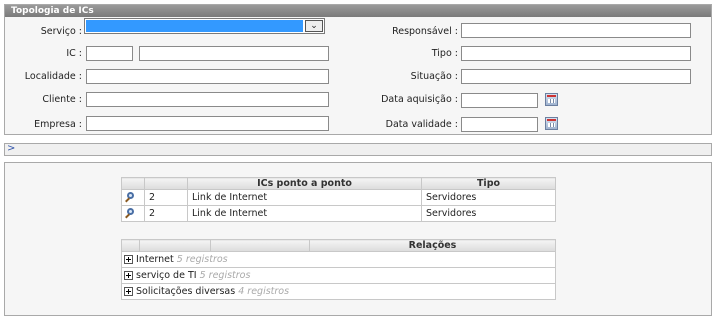 This screenshot has height=320, width=717. Describe the element at coordinates (166, 275) in the screenshot. I see `rel-name: serviço de TI` at that location.